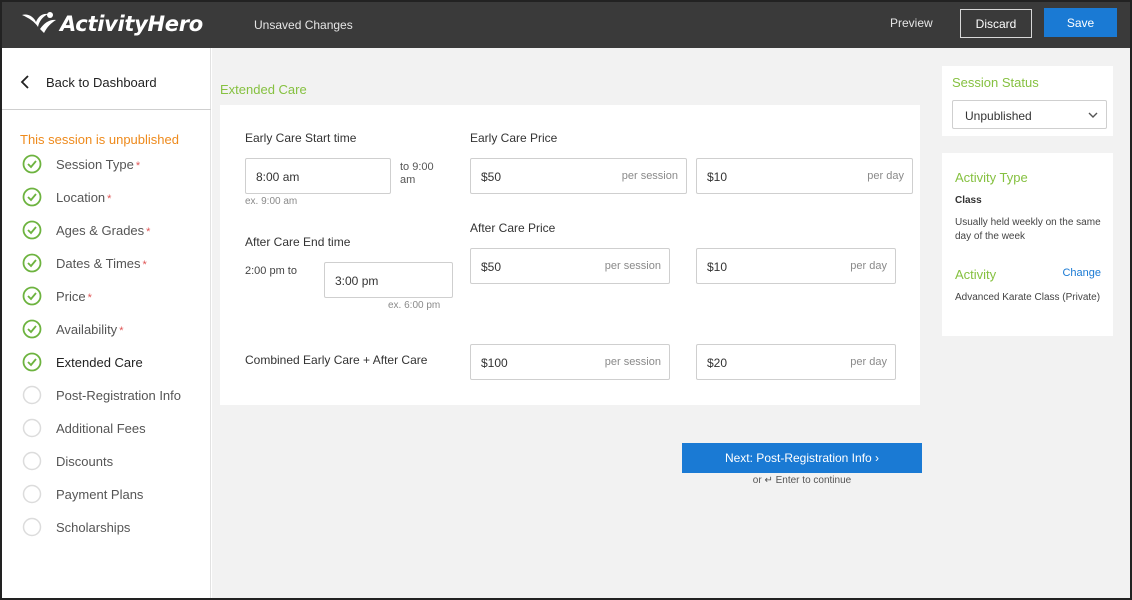  I want to click on sidebar-item-scholarships: Scholarships, so click(76, 527).